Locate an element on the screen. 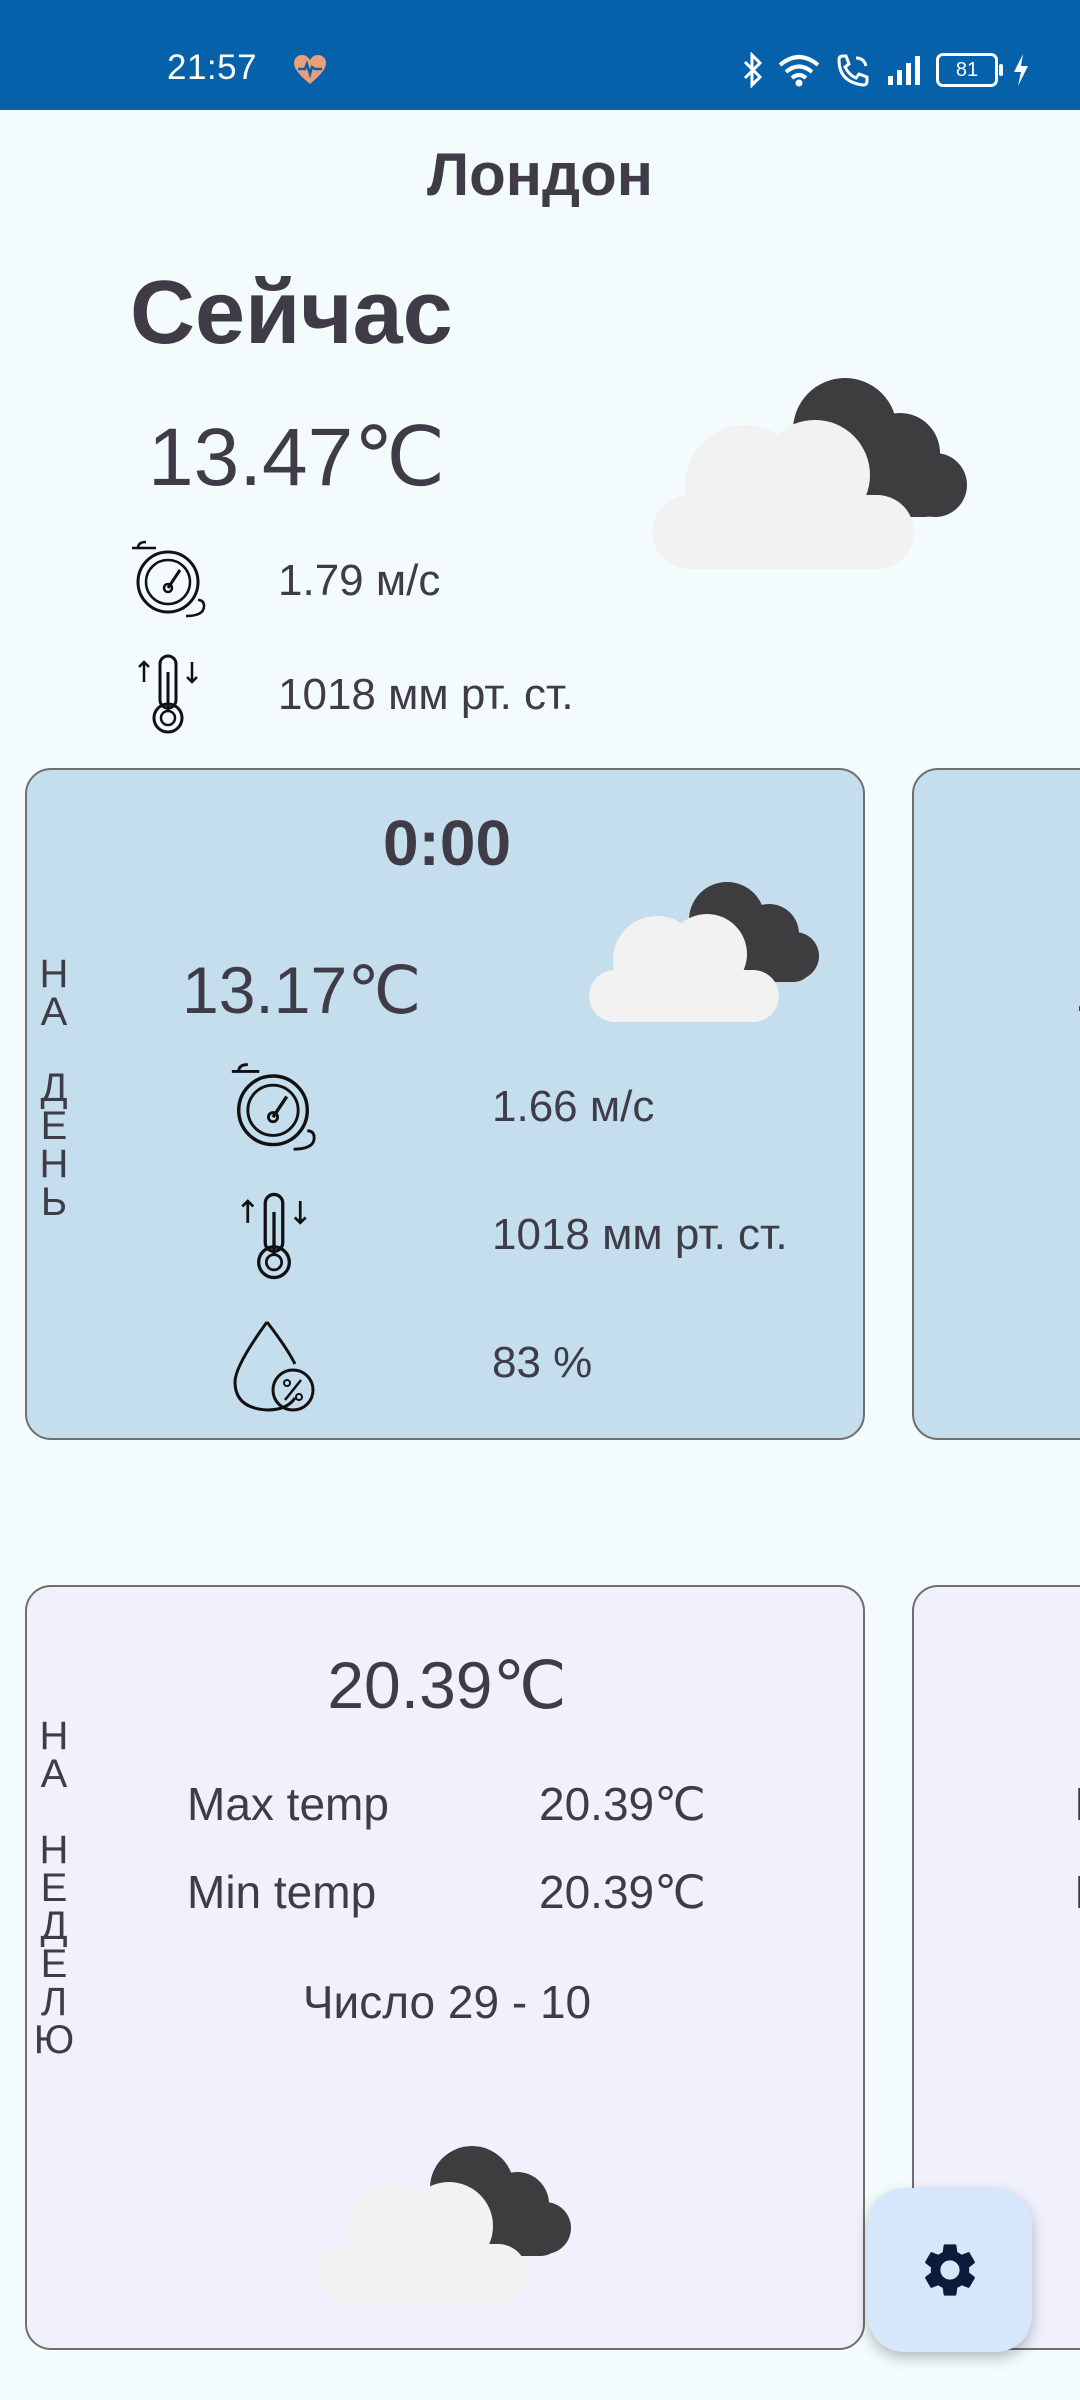  day-forecast-temperature: 13.17℃ is located at coordinates (302, 990).